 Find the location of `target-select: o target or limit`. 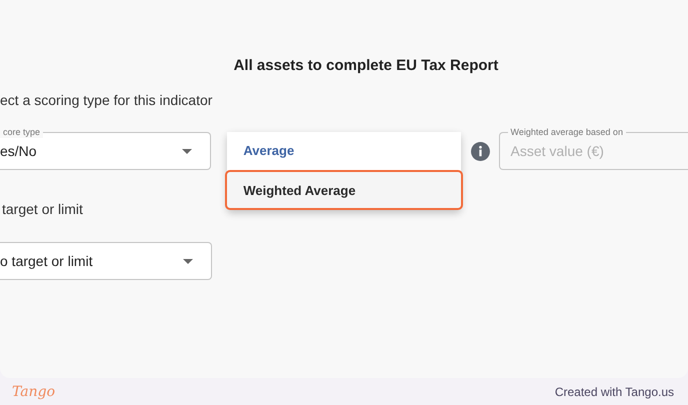

target-select: o target or limit is located at coordinates (106, 261).